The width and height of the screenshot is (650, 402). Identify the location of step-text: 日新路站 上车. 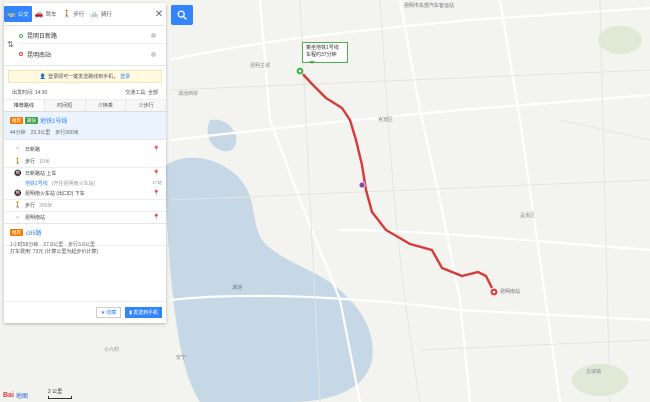
(41, 173).